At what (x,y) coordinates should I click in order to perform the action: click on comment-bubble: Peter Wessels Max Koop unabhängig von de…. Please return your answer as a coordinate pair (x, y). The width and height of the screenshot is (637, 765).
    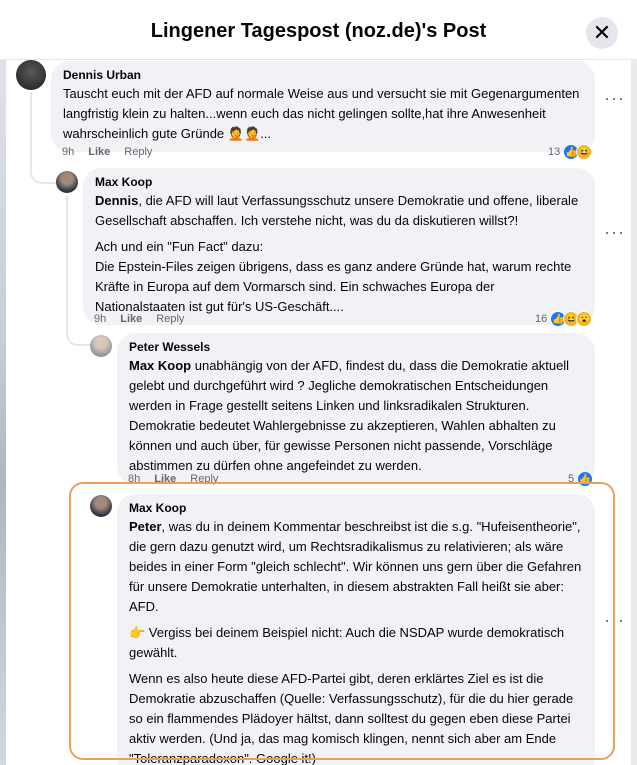
    Looking at the image, I should click on (356, 408).